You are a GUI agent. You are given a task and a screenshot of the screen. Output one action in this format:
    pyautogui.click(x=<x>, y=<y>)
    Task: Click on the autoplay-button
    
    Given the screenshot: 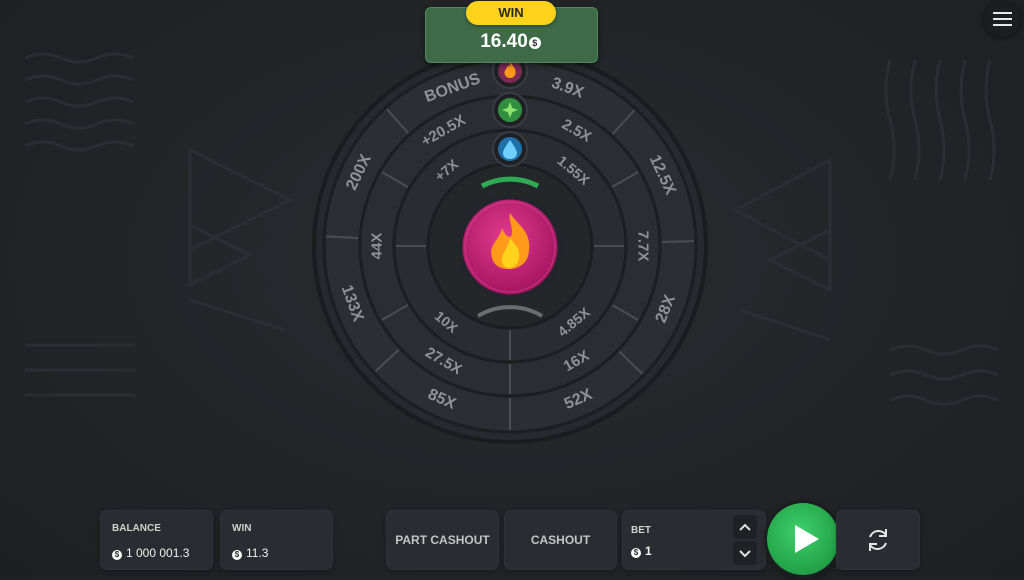 What is the action you would take?
    pyautogui.click(x=878, y=540)
    